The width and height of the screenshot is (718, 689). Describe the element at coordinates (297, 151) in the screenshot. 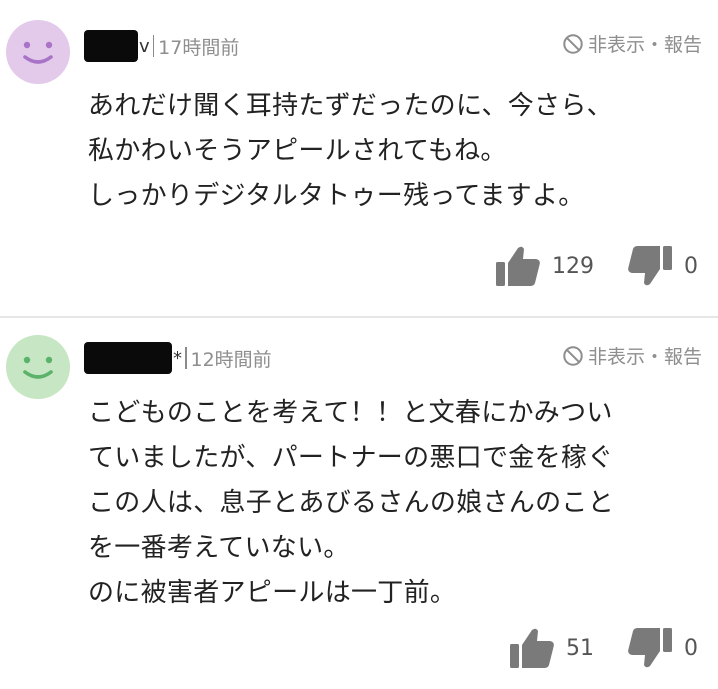

I see `comment-line: 私かわいそうアピールされてもね。` at that location.